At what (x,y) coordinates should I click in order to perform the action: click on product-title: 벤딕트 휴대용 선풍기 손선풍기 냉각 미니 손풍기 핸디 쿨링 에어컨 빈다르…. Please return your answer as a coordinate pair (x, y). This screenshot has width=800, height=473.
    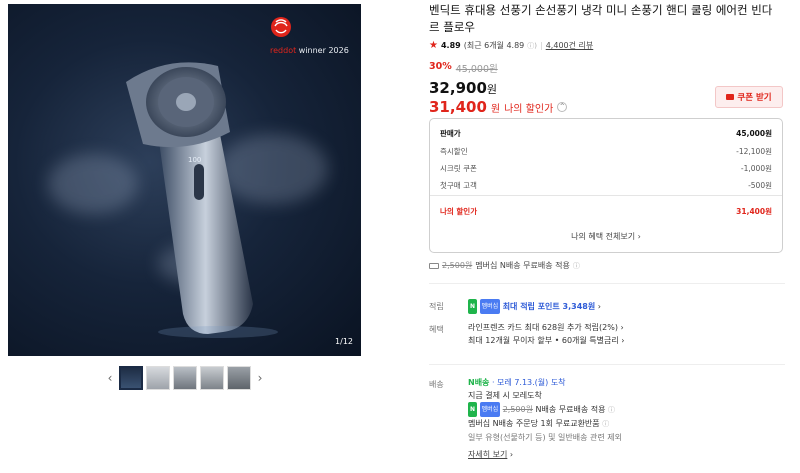
    Looking at the image, I should click on (601, 18).